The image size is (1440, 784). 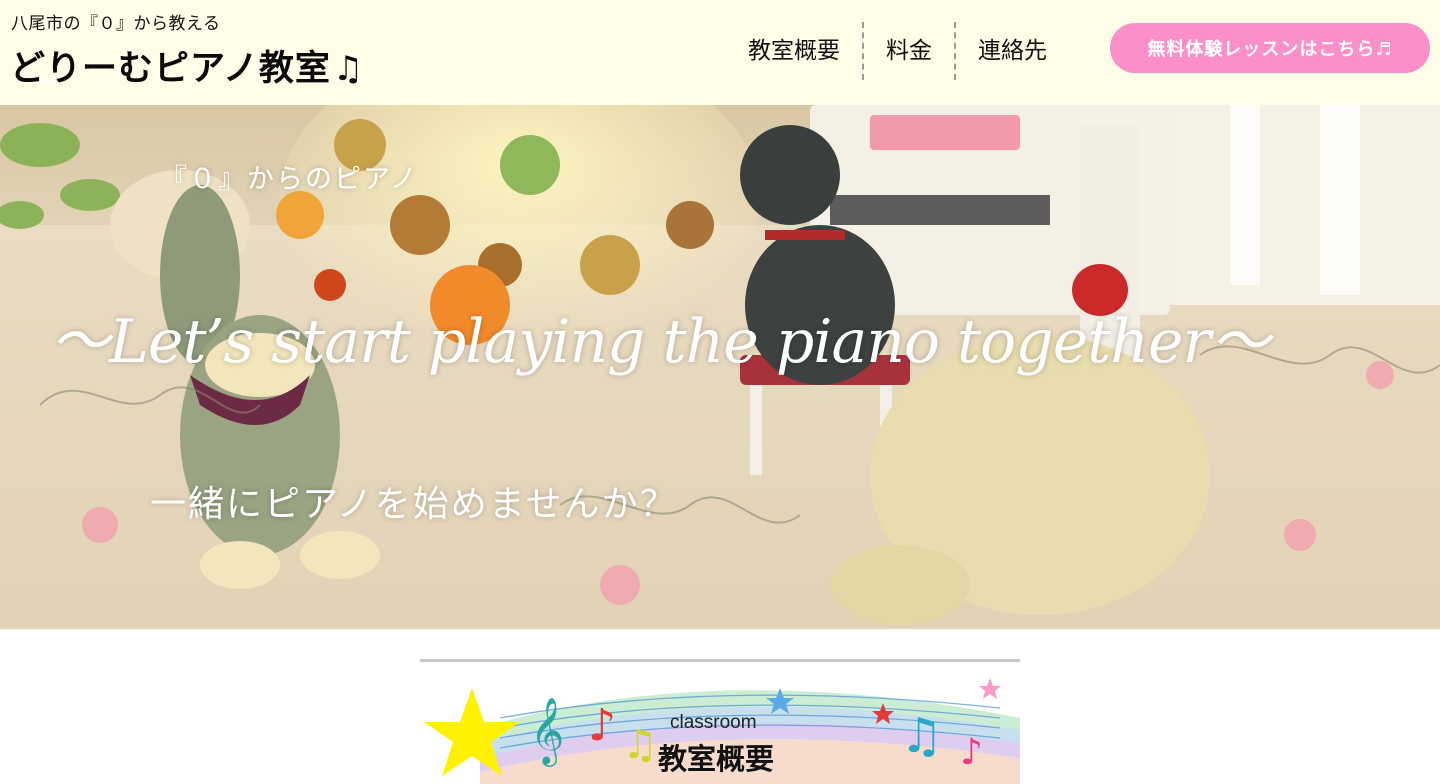 I want to click on main-nav: 教室概要 料金 連絡先, so click(x=897, y=51).